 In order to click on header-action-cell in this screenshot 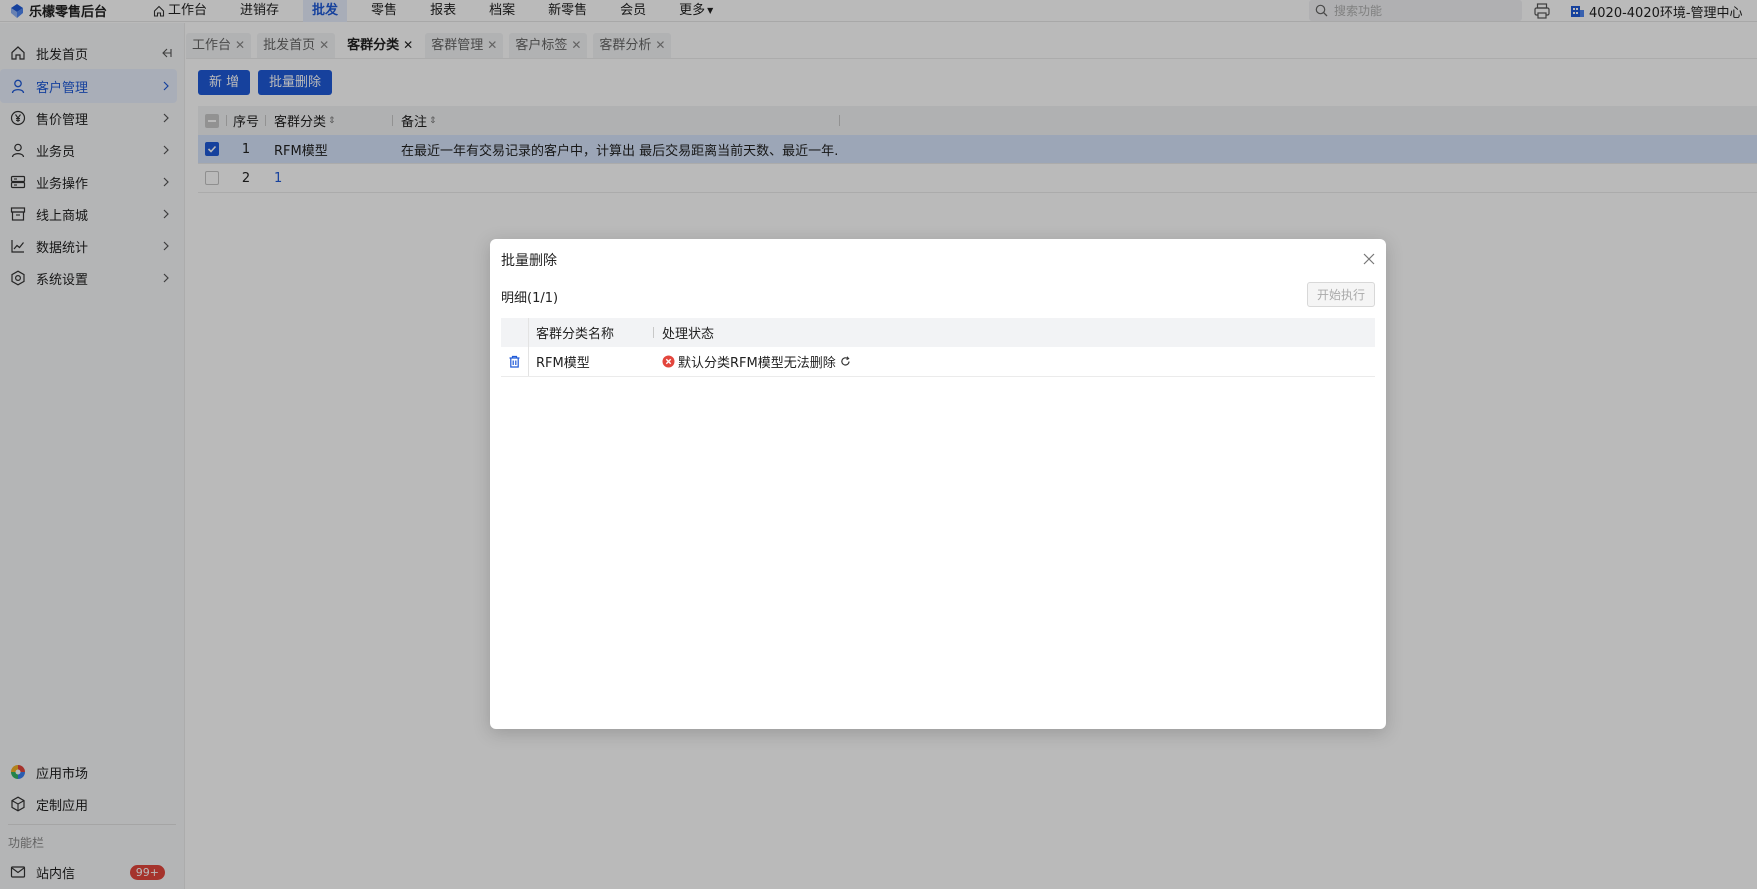, I will do `click(515, 332)`.